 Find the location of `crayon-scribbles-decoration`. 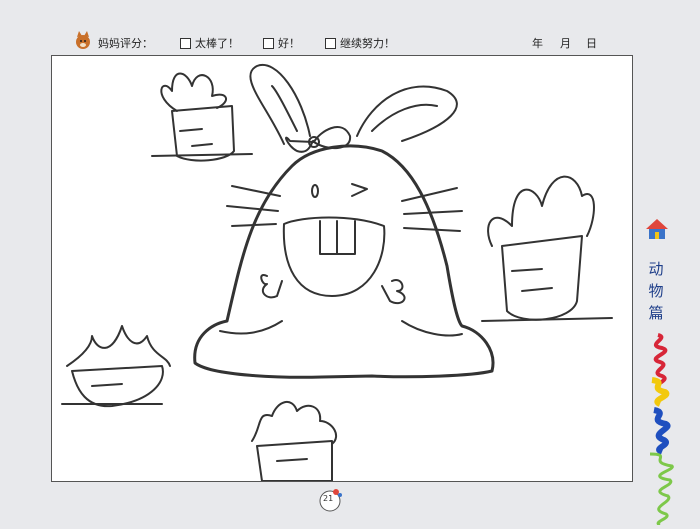

crayon-scribbles-decoration is located at coordinates (661, 429).